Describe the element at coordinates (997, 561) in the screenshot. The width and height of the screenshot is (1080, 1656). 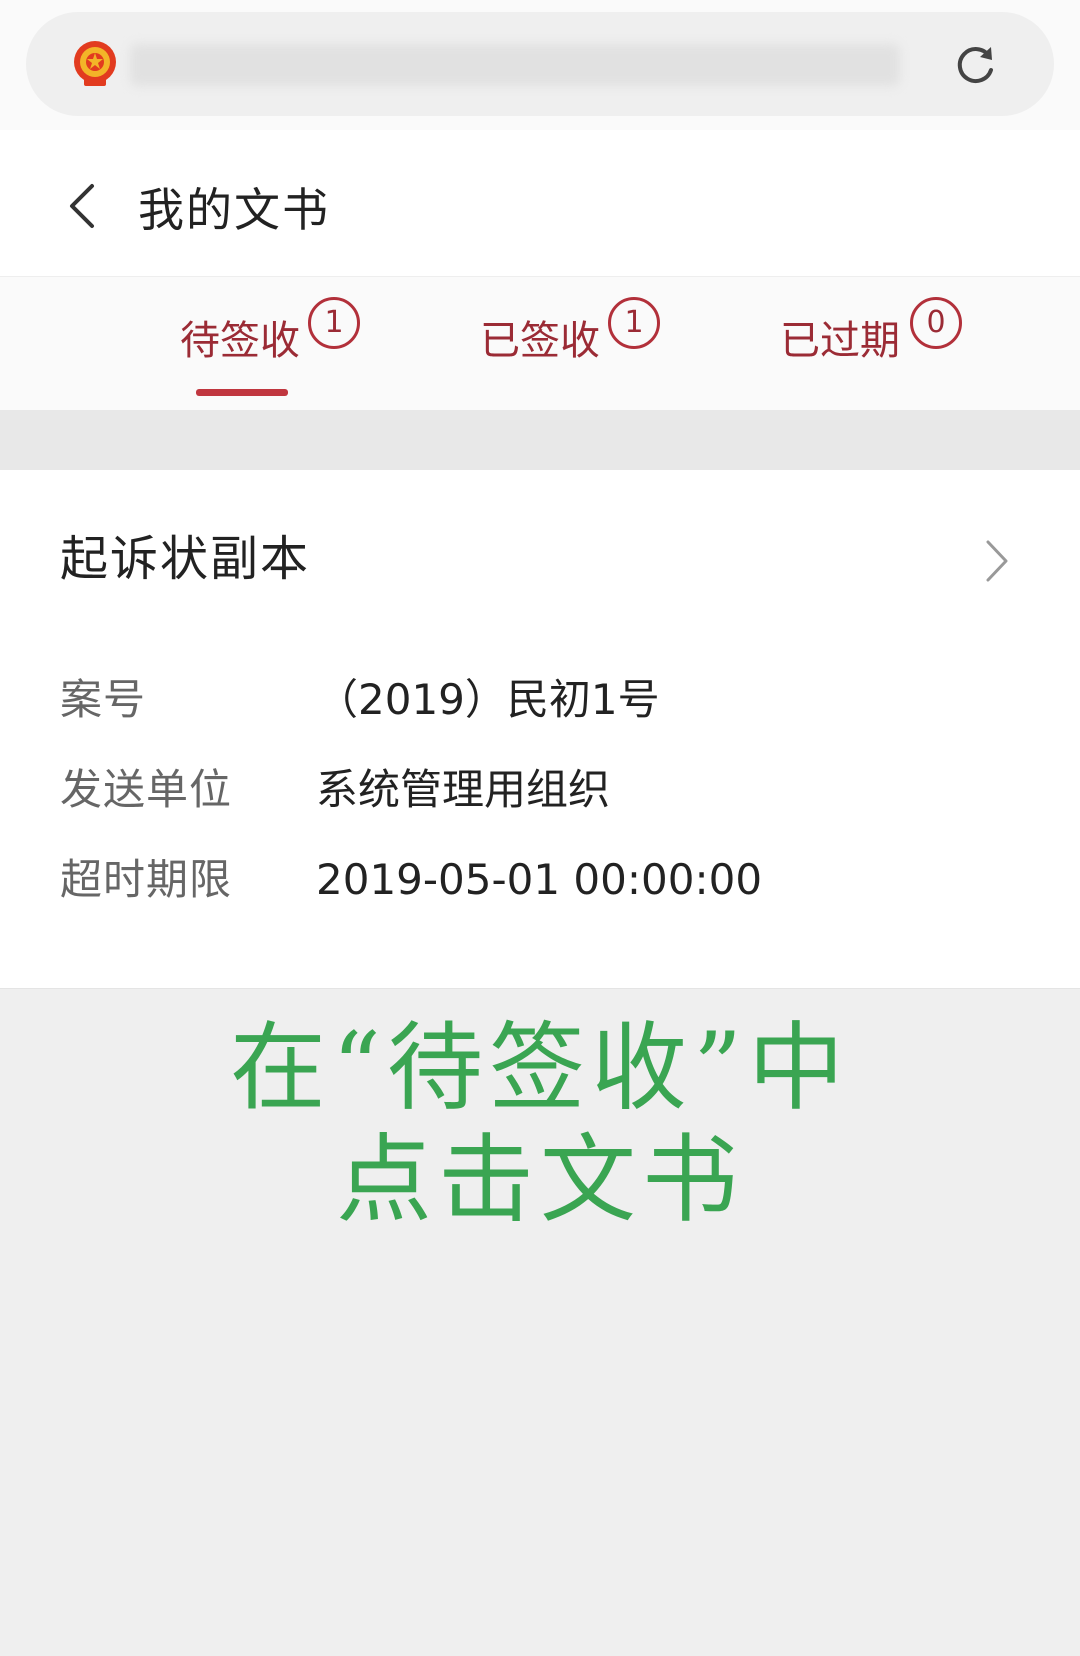
I see `chevron-right-icon` at that location.